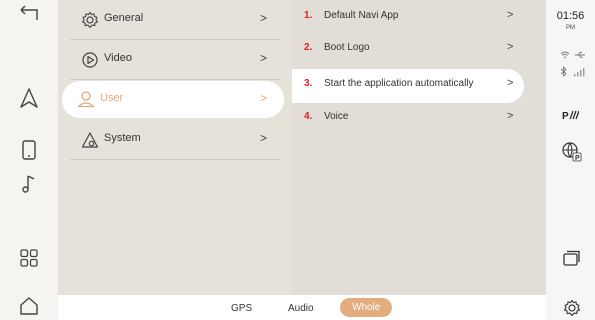 The image size is (595, 320). What do you see at coordinates (29, 150) in the screenshot?
I see `phone-icon` at bounding box center [29, 150].